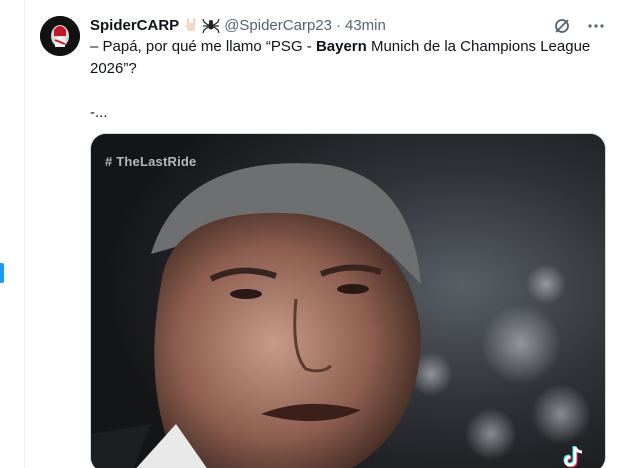 The height and width of the screenshot is (468, 641). What do you see at coordinates (365, 25) in the screenshot?
I see `timestamp: 43min` at bounding box center [365, 25].